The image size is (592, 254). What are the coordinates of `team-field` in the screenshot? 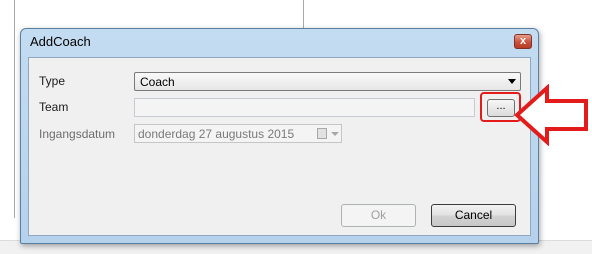 It's located at (304, 107).